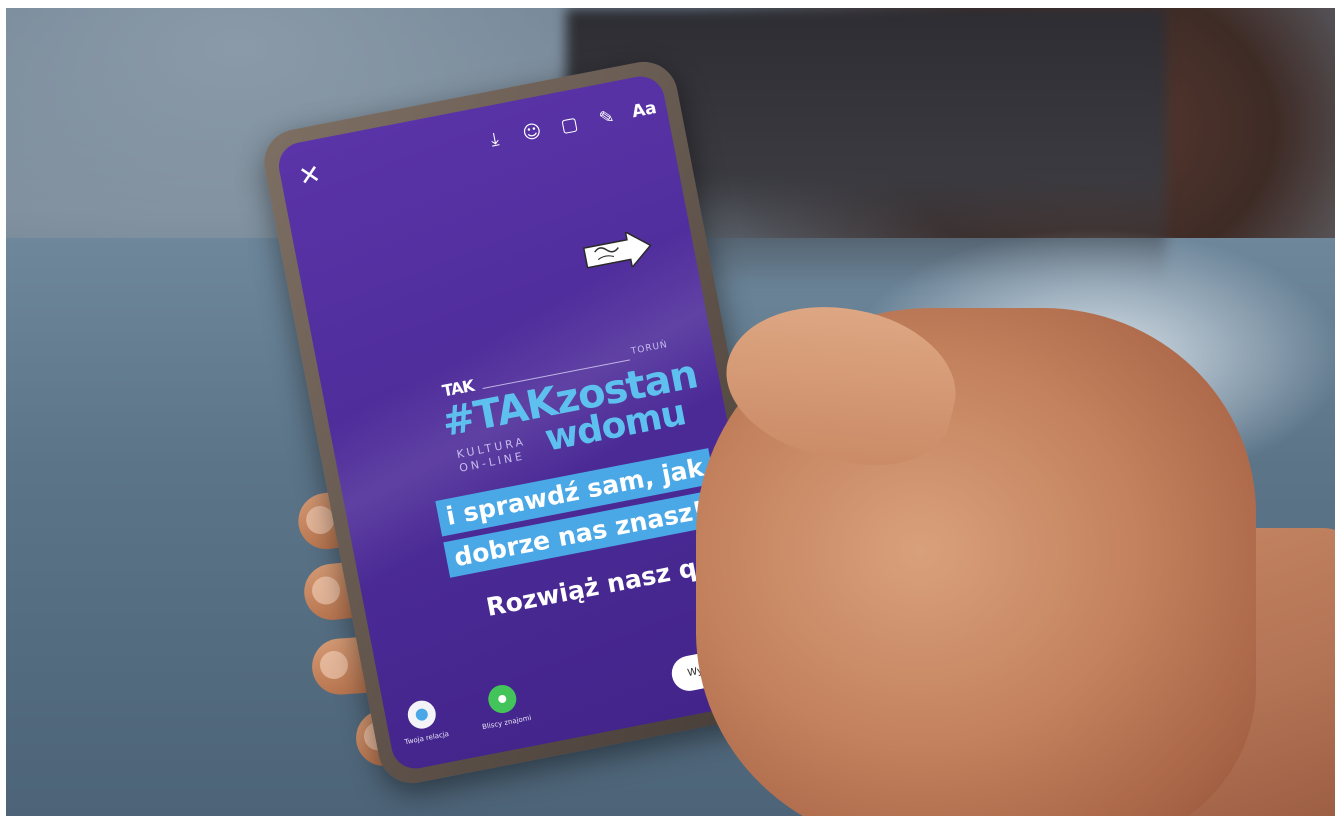 The image size is (1341, 820). What do you see at coordinates (465, 713) in the screenshot?
I see `audience-options: Twoja relacja Bliscy znajomi` at bounding box center [465, 713].